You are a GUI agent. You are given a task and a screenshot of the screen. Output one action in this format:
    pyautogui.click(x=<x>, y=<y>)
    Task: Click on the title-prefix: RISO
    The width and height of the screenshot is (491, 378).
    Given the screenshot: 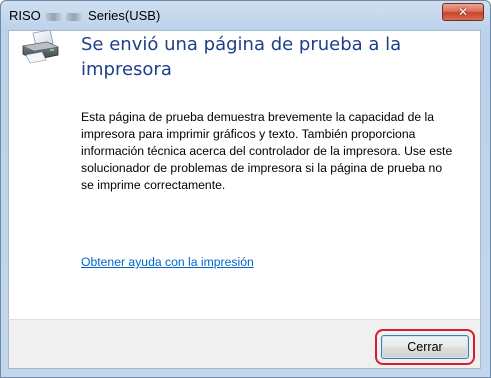 What is the action you would take?
    pyautogui.click(x=25, y=15)
    